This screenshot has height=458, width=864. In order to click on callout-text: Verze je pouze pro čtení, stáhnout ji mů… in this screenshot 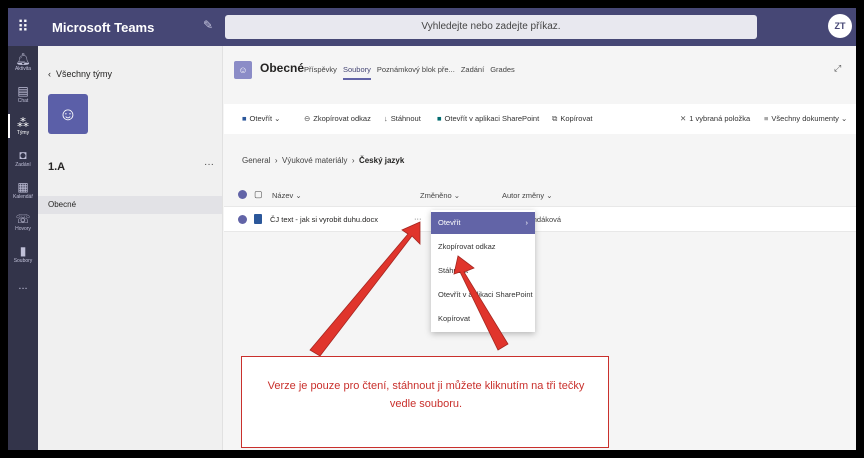, I will do `click(426, 395)`.